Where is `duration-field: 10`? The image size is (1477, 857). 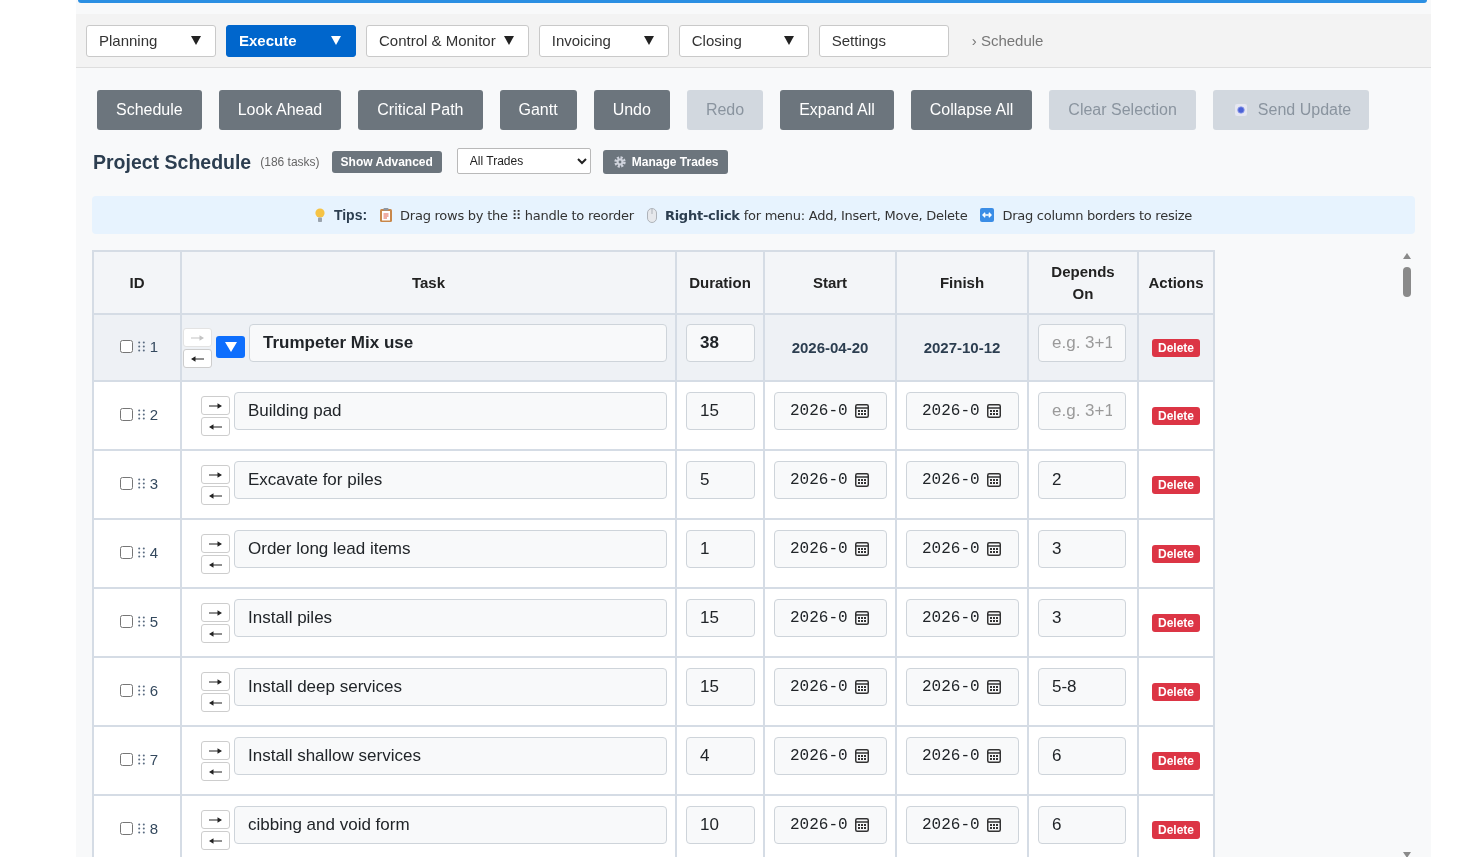
duration-field: 10 is located at coordinates (720, 825).